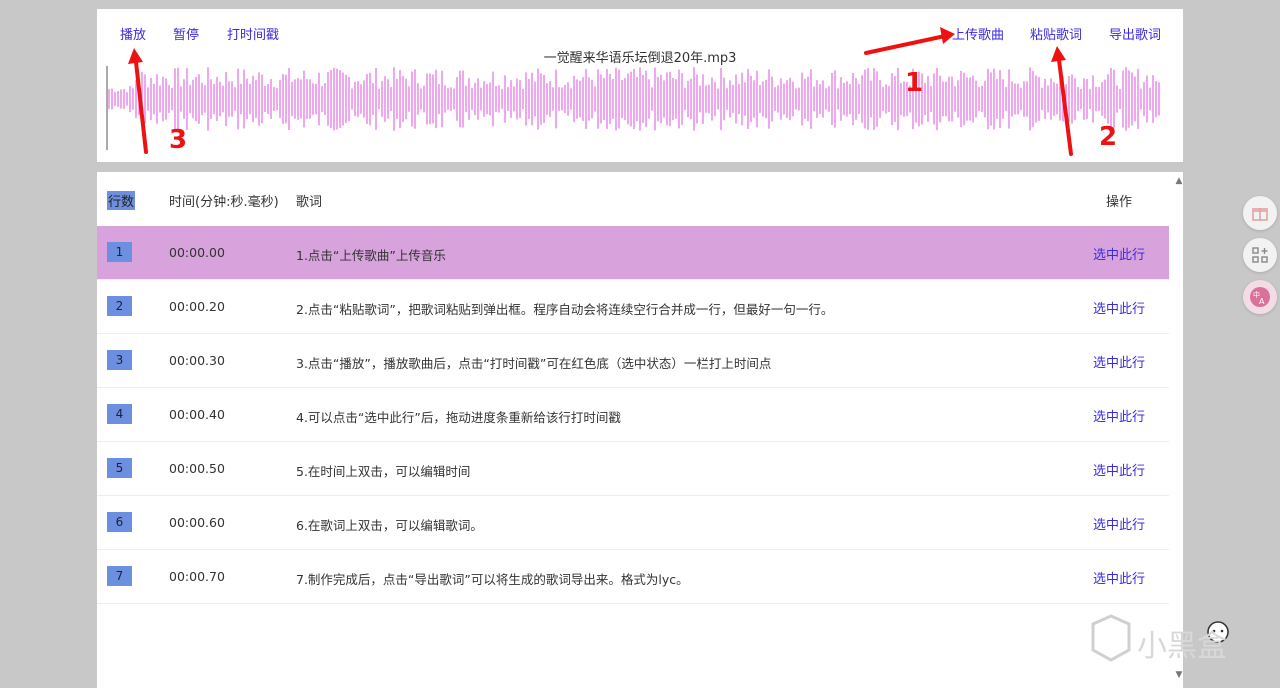  I want to click on translate-icon: 中 A, so click(1260, 297).